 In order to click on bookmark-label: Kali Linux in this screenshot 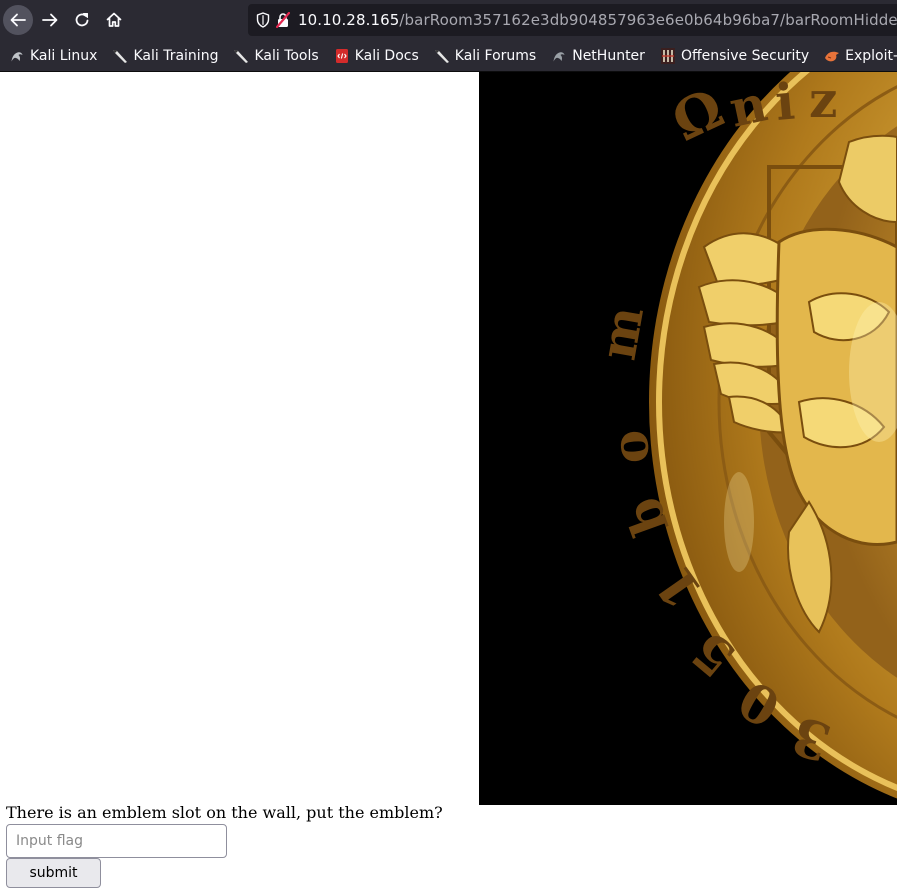, I will do `click(64, 55)`.